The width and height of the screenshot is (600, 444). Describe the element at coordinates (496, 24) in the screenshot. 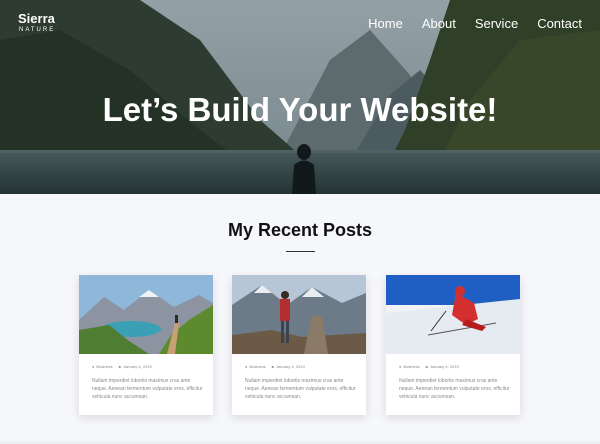

I see `nav-service: Service` at that location.